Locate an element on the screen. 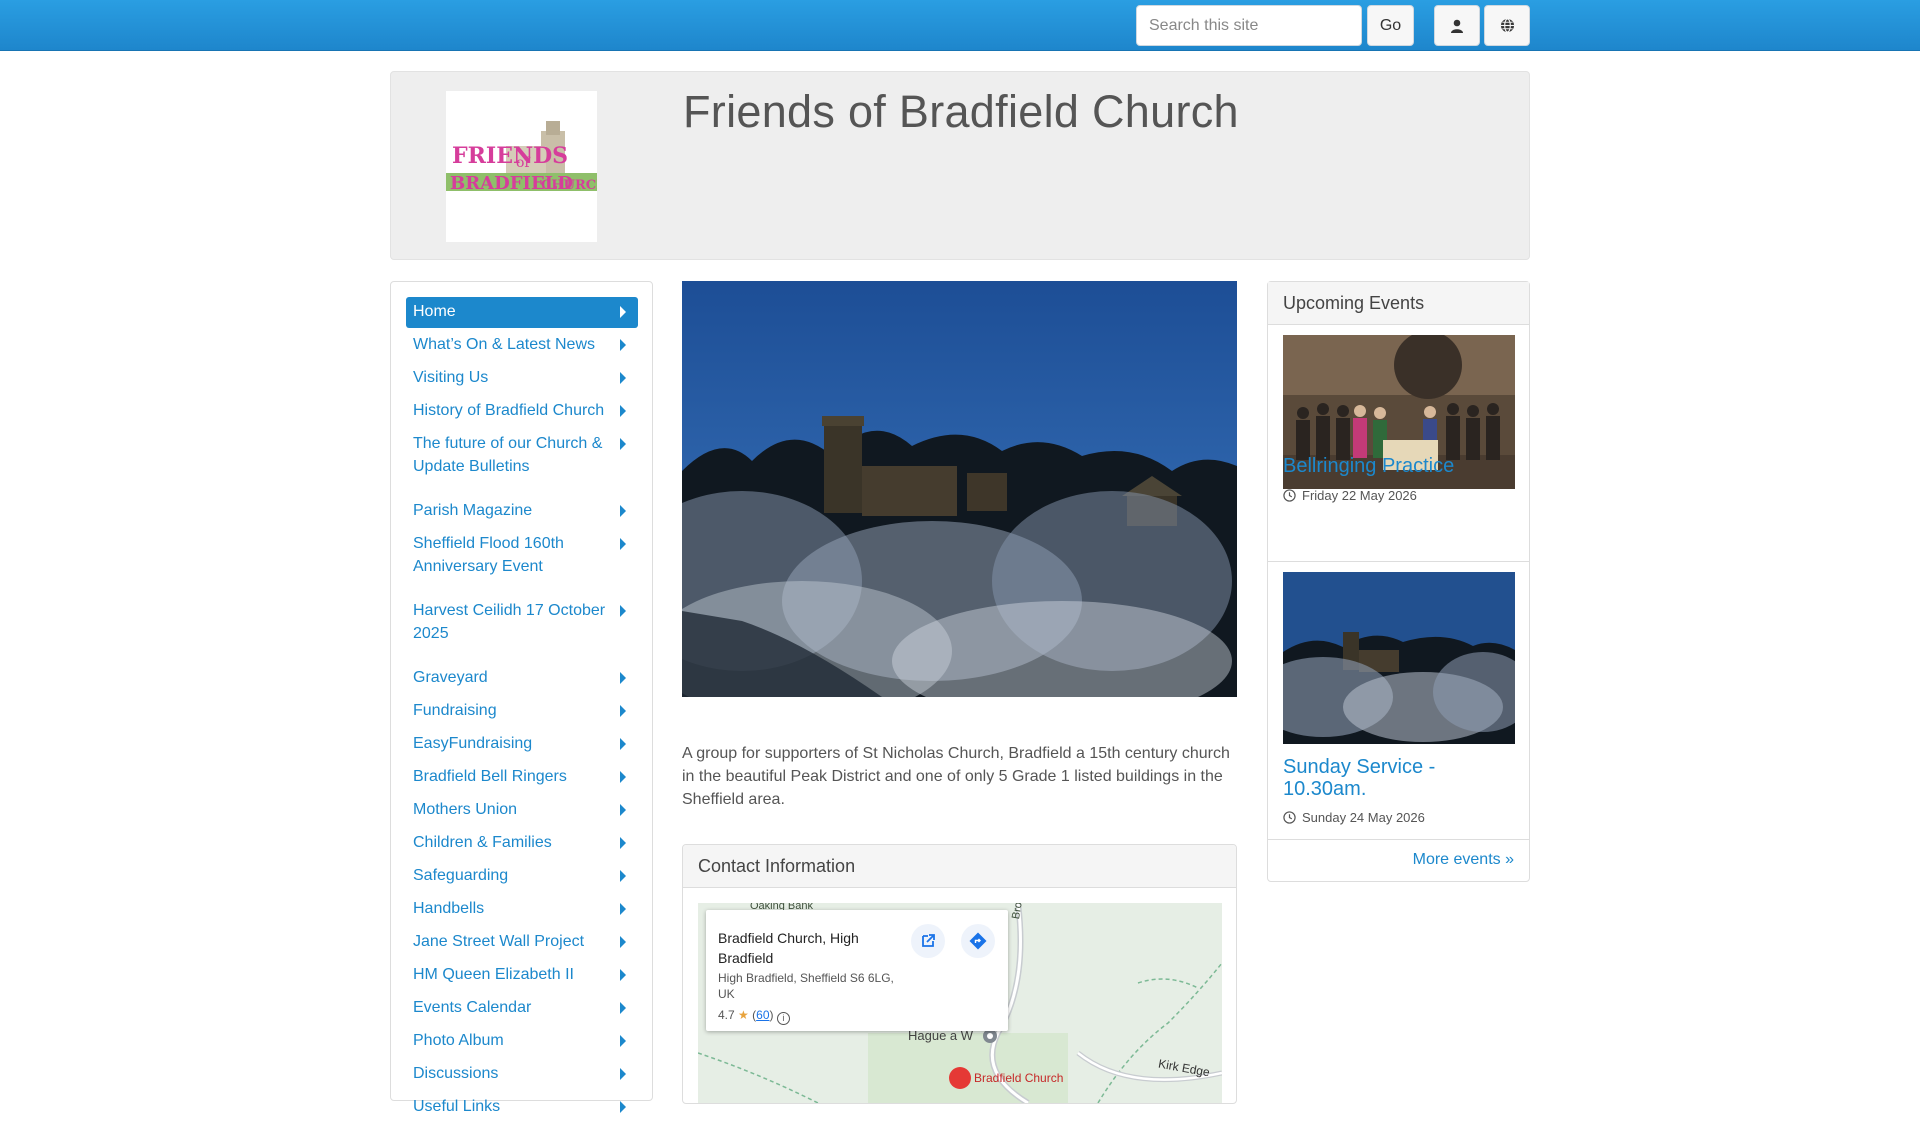  sidebar-item-label: HM Queen Elizabeth II is located at coordinates (493, 974).